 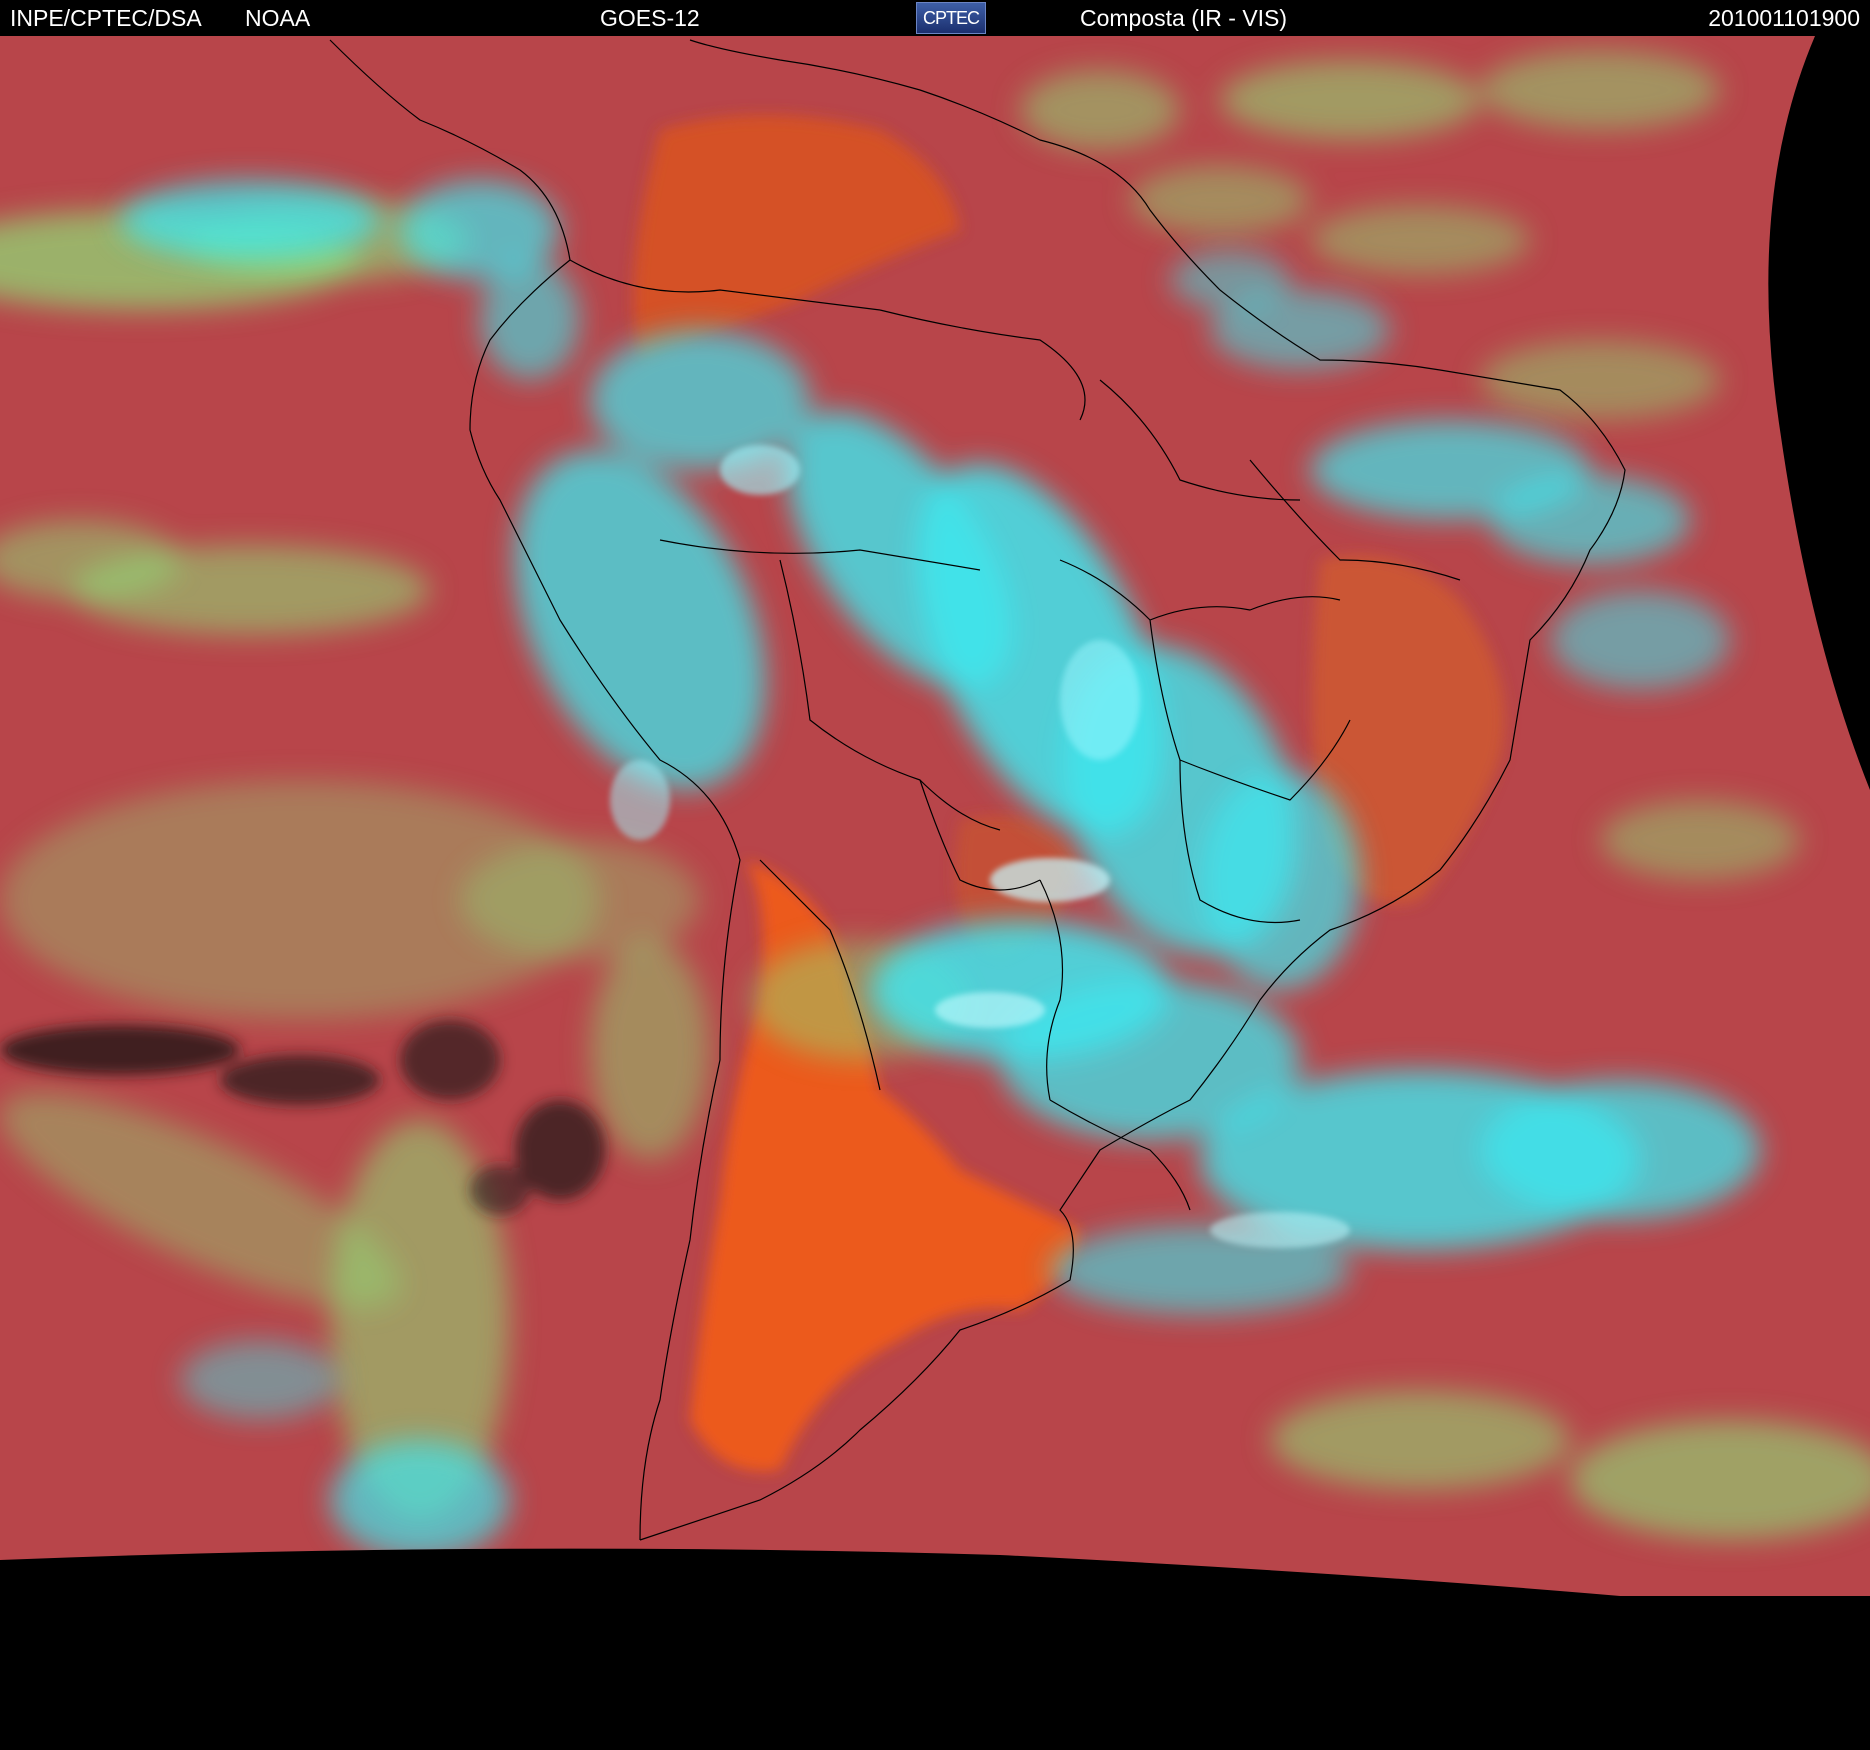 What do you see at coordinates (278, 18) in the screenshot?
I see `agency-label: NOAA` at bounding box center [278, 18].